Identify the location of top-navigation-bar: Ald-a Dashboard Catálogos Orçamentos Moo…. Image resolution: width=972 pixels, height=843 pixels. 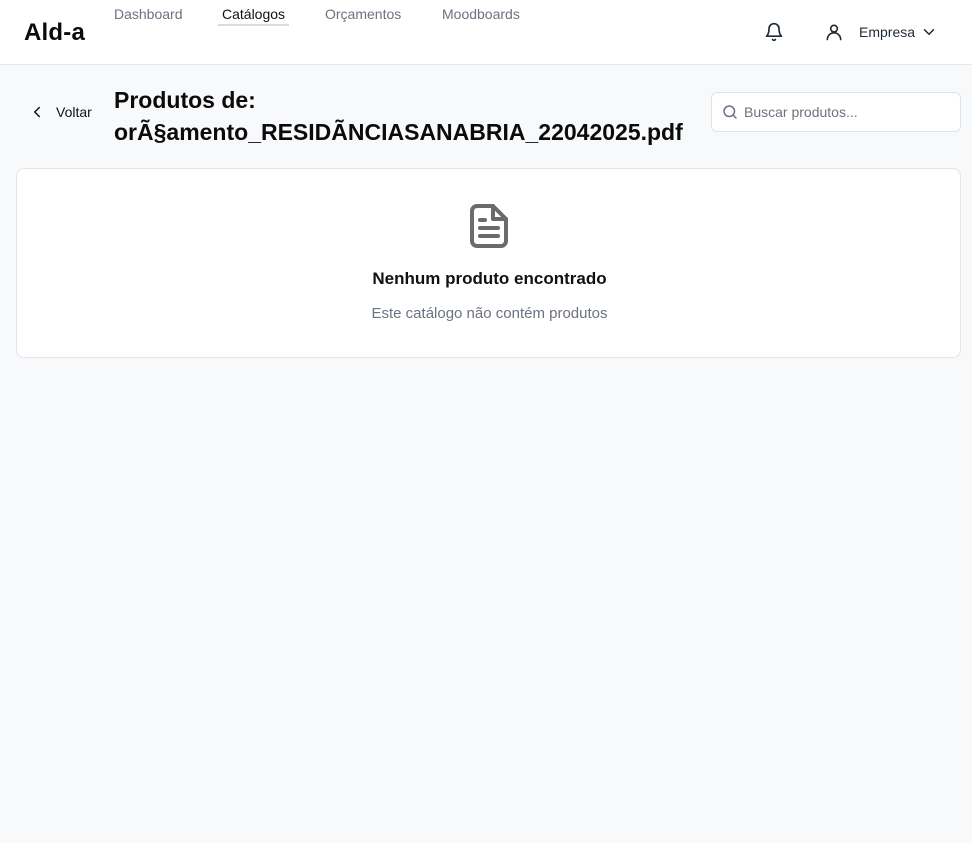
(486, 32).